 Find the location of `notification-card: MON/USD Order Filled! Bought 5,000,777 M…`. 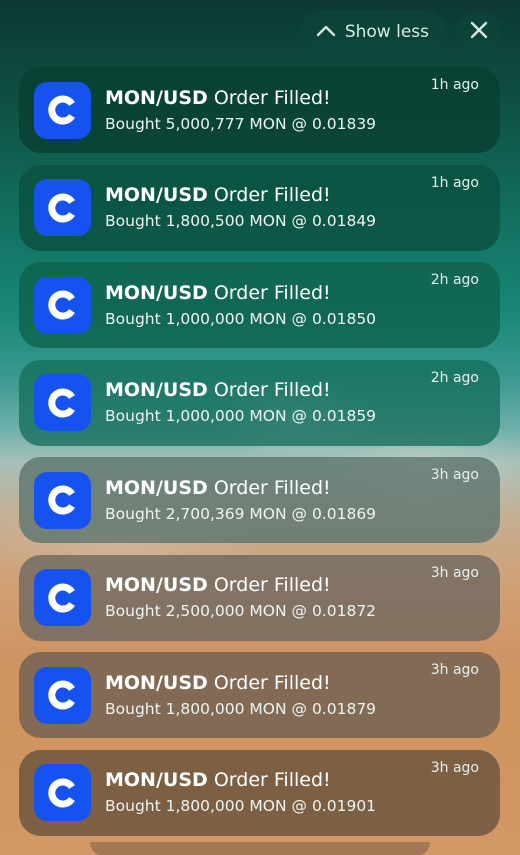

notification-card: MON/USD Order Filled! Bought 5,000,777 M… is located at coordinates (259, 110).